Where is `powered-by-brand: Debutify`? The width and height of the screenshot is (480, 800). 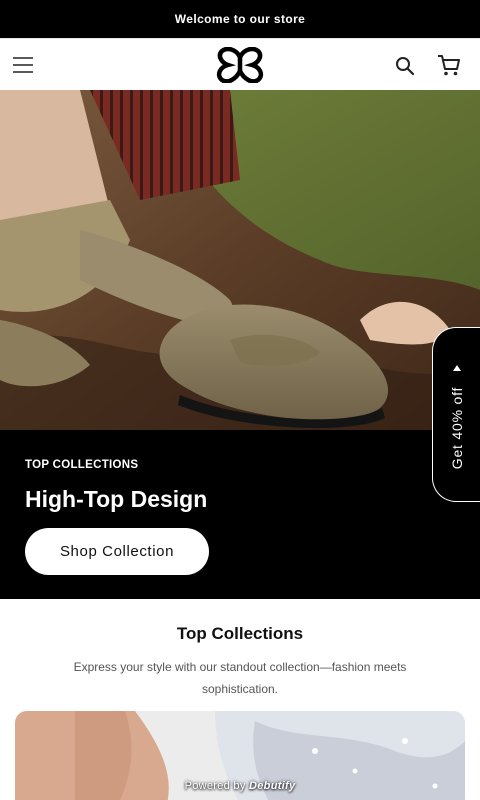 powered-by-brand: Debutify is located at coordinates (272, 786).